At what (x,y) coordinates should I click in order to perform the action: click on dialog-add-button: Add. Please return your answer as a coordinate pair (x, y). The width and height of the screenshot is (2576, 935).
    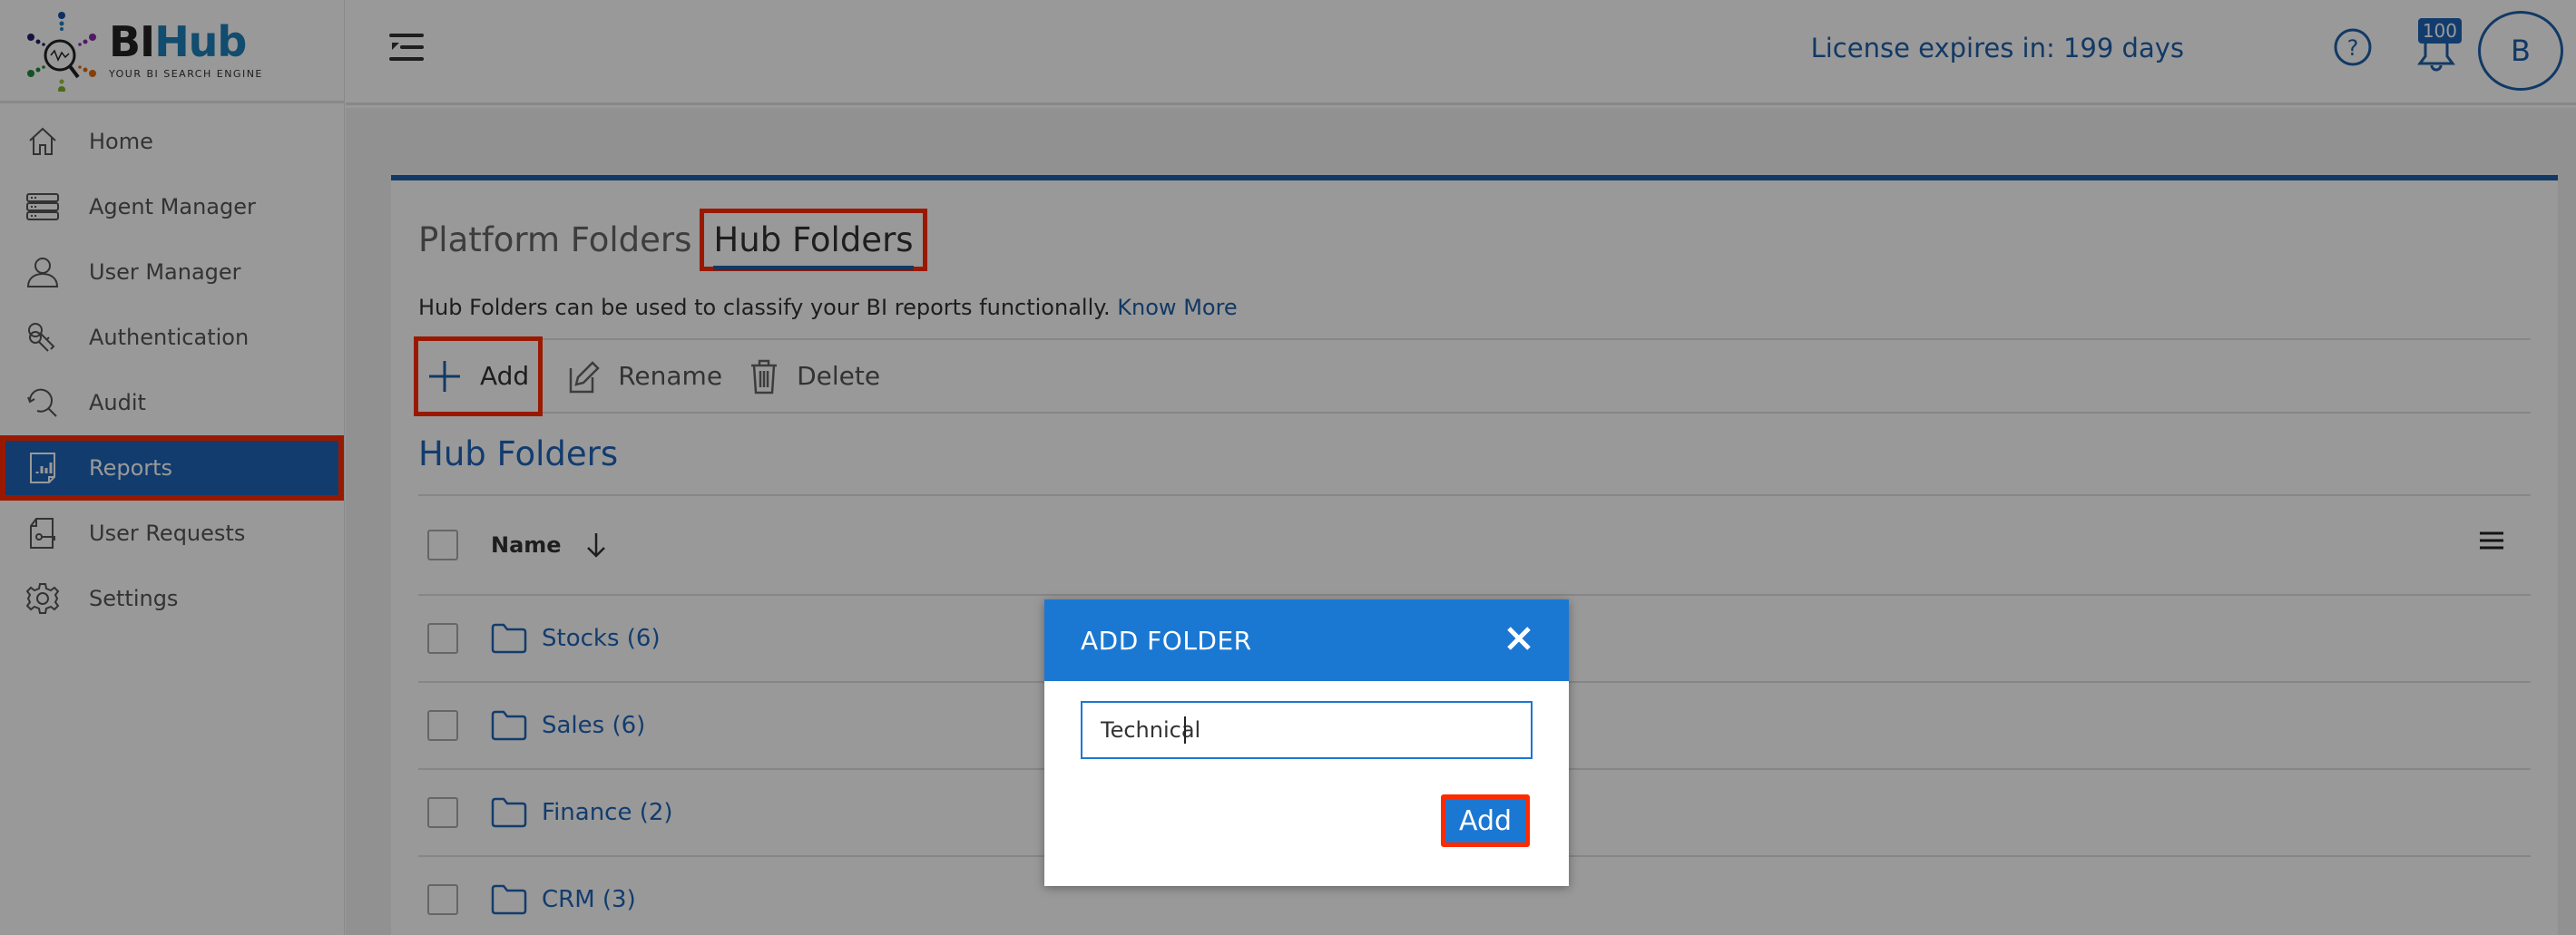
    Looking at the image, I should click on (1485, 821).